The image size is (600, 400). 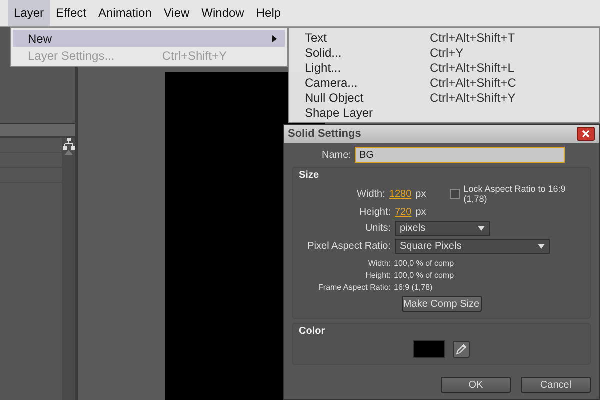 I want to click on menu-item: Help, so click(x=269, y=13).